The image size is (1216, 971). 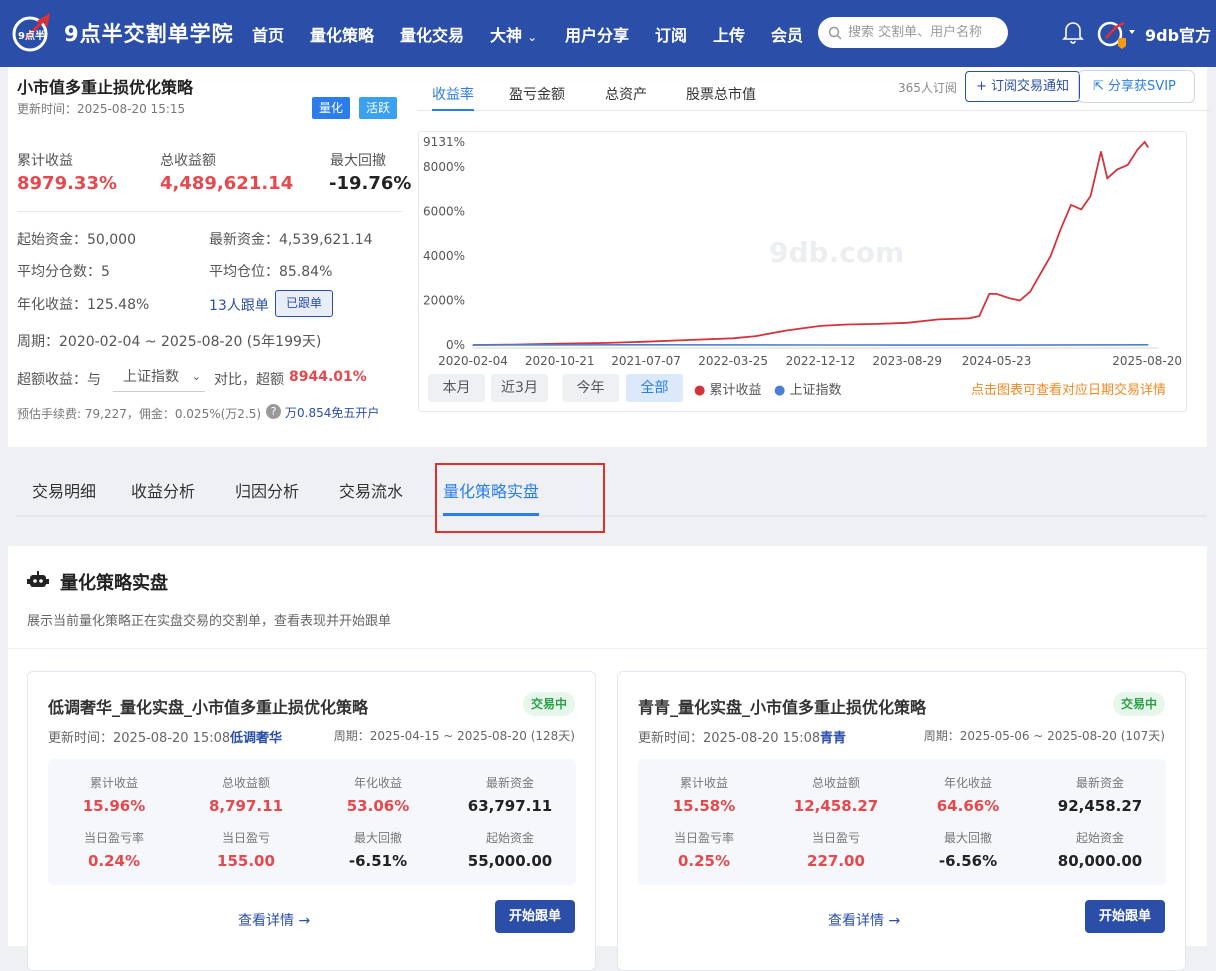 I want to click on tab-attribution: 归因分析, so click(x=267, y=490).